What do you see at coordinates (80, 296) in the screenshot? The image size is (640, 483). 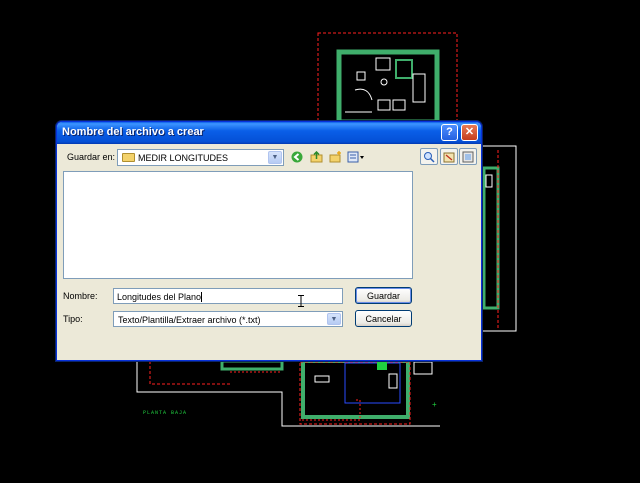 I see `name-label: Nombre:` at bounding box center [80, 296].